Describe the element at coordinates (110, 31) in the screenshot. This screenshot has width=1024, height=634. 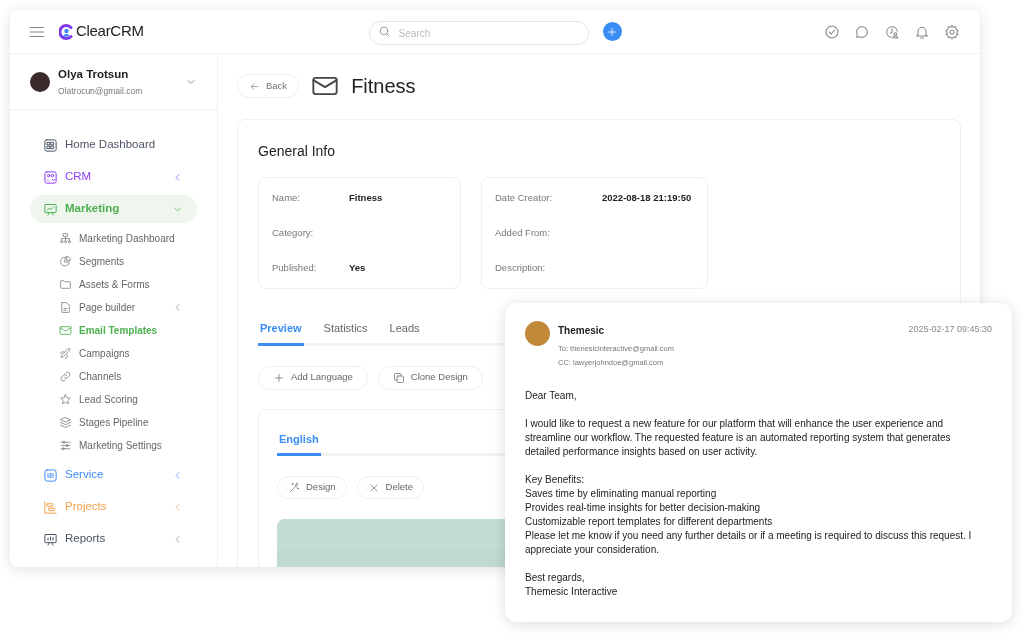
I see `logo-text: ClearCRM` at that location.